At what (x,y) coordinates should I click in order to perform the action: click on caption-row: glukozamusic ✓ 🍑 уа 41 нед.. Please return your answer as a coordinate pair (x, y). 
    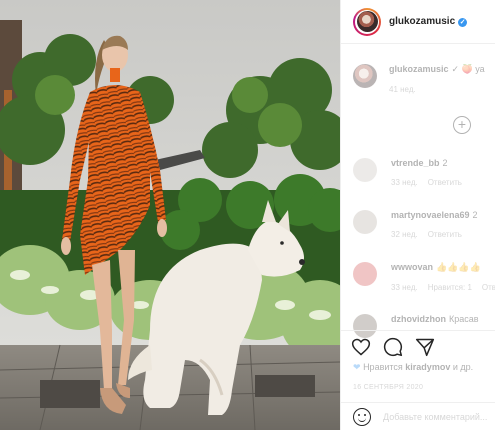
    Looking at the image, I should click on (424, 79).